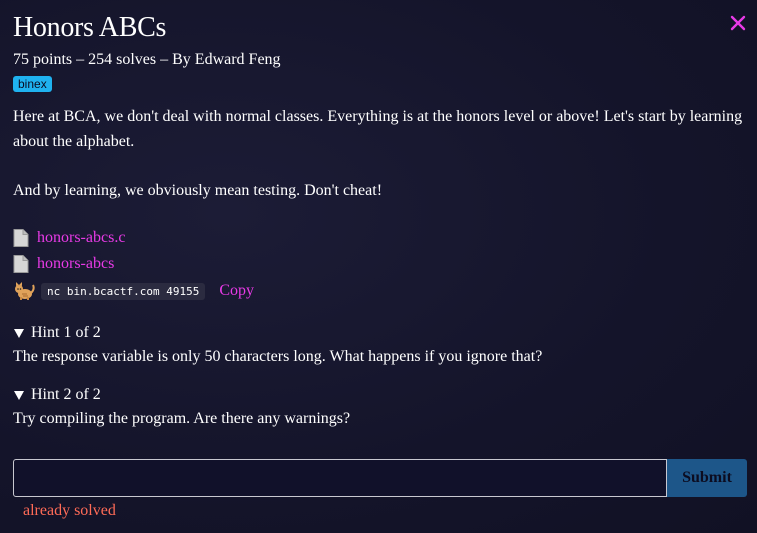 The image size is (757, 533). What do you see at coordinates (66, 394) in the screenshot?
I see `hint-summary-label: Hint 2 of 2` at bounding box center [66, 394].